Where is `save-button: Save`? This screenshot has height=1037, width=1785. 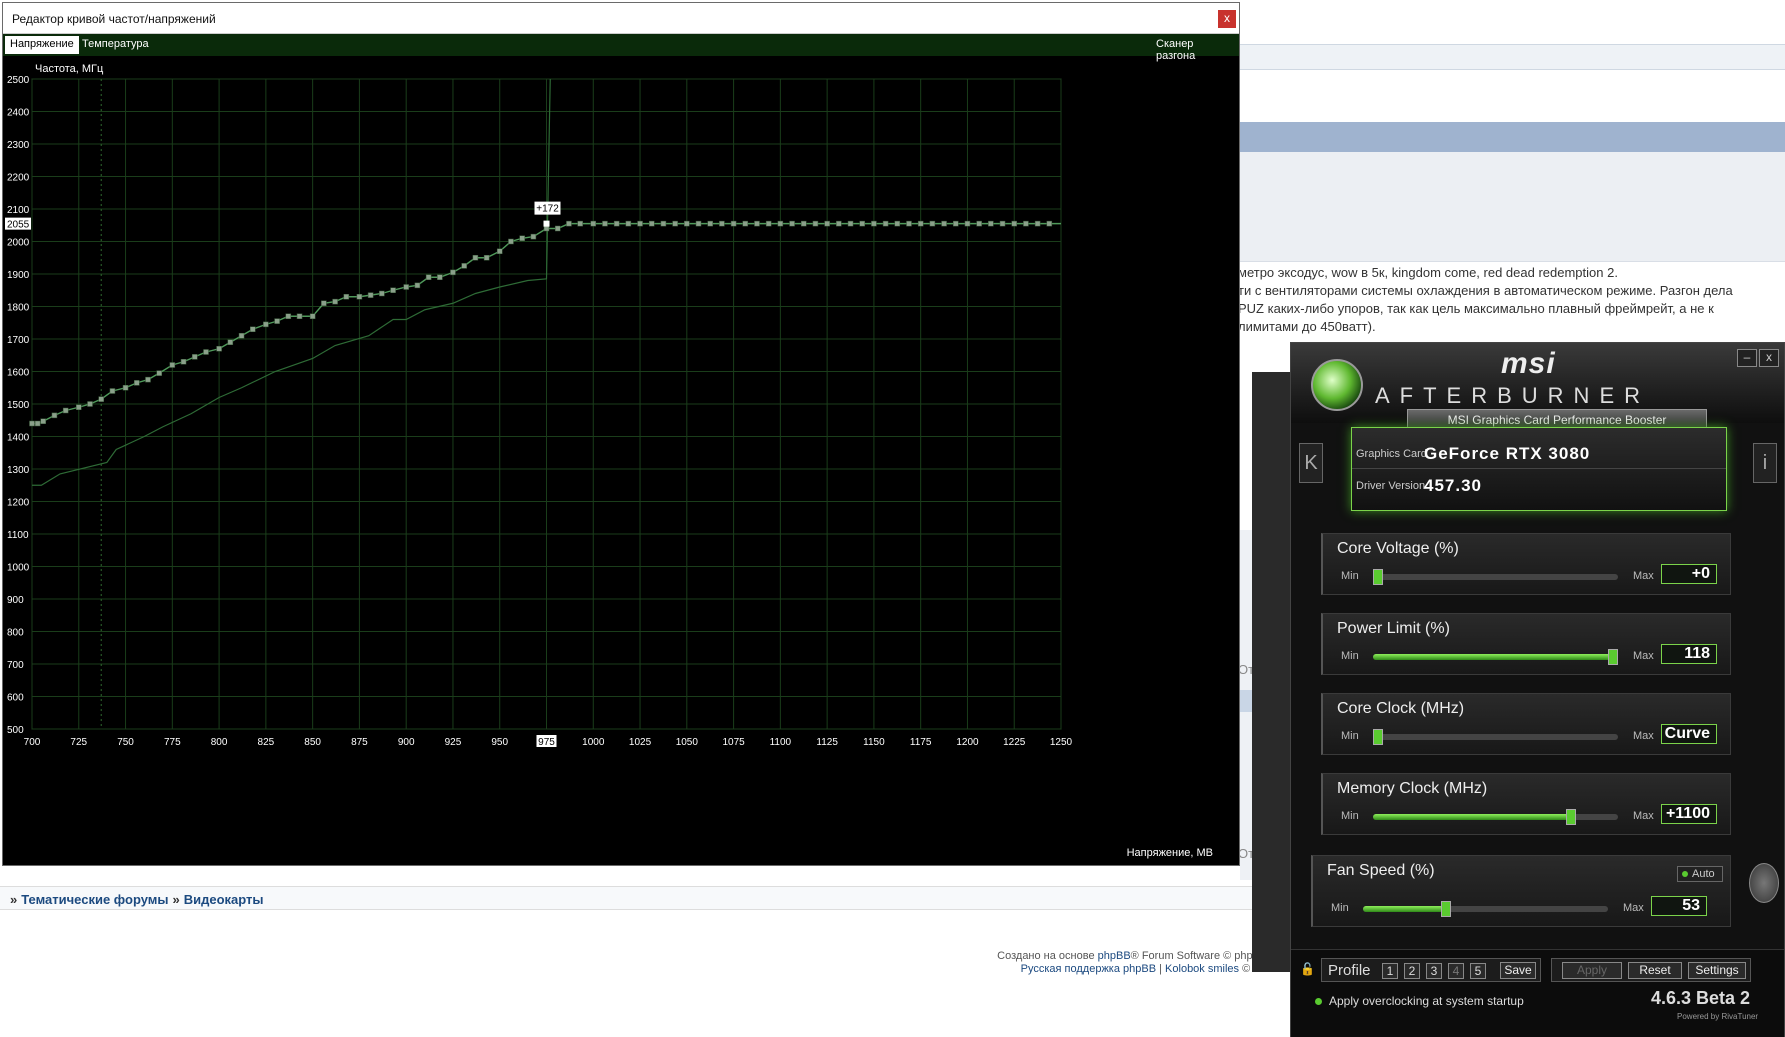
save-button: Save is located at coordinates (1518, 970).